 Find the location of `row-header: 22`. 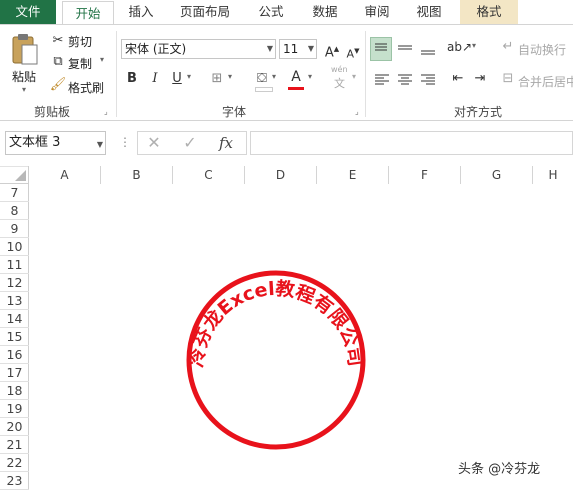

row-header: 22 is located at coordinates (14, 463).